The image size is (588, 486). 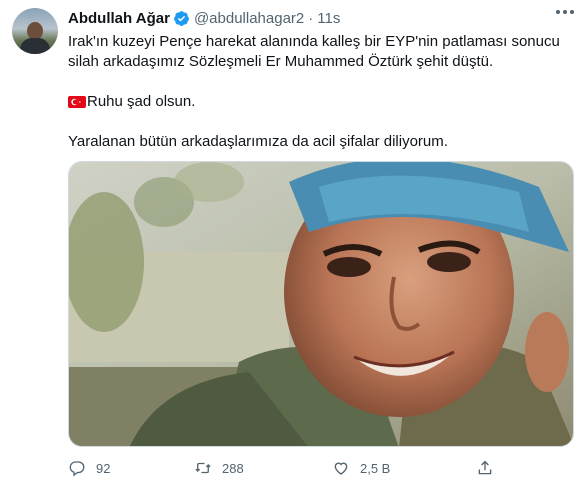 What do you see at coordinates (288, 468) in the screenshot?
I see `tweet-actions: 92 288 2,5 B` at bounding box center [288, 468].